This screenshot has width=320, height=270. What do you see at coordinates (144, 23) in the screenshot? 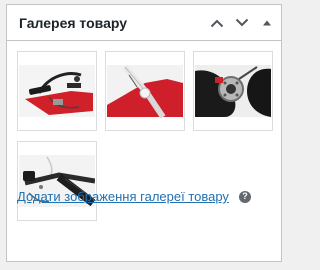
I see `metabox-header: Галерея товару` at bounding box center [144, 23].